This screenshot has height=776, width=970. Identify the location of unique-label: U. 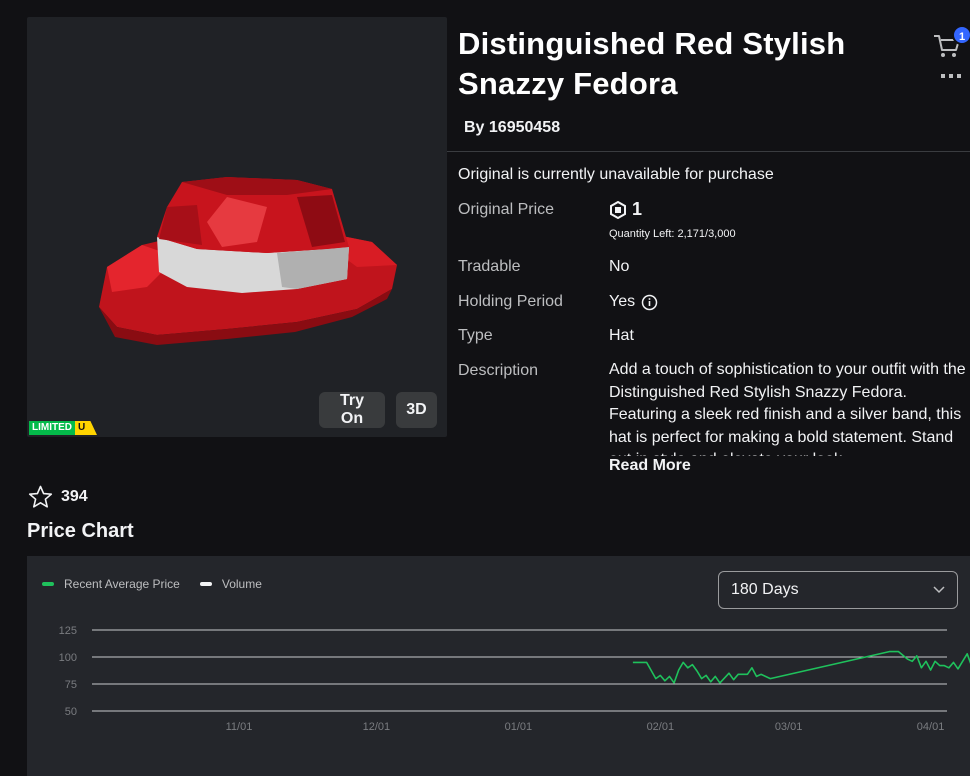
(86, 428).